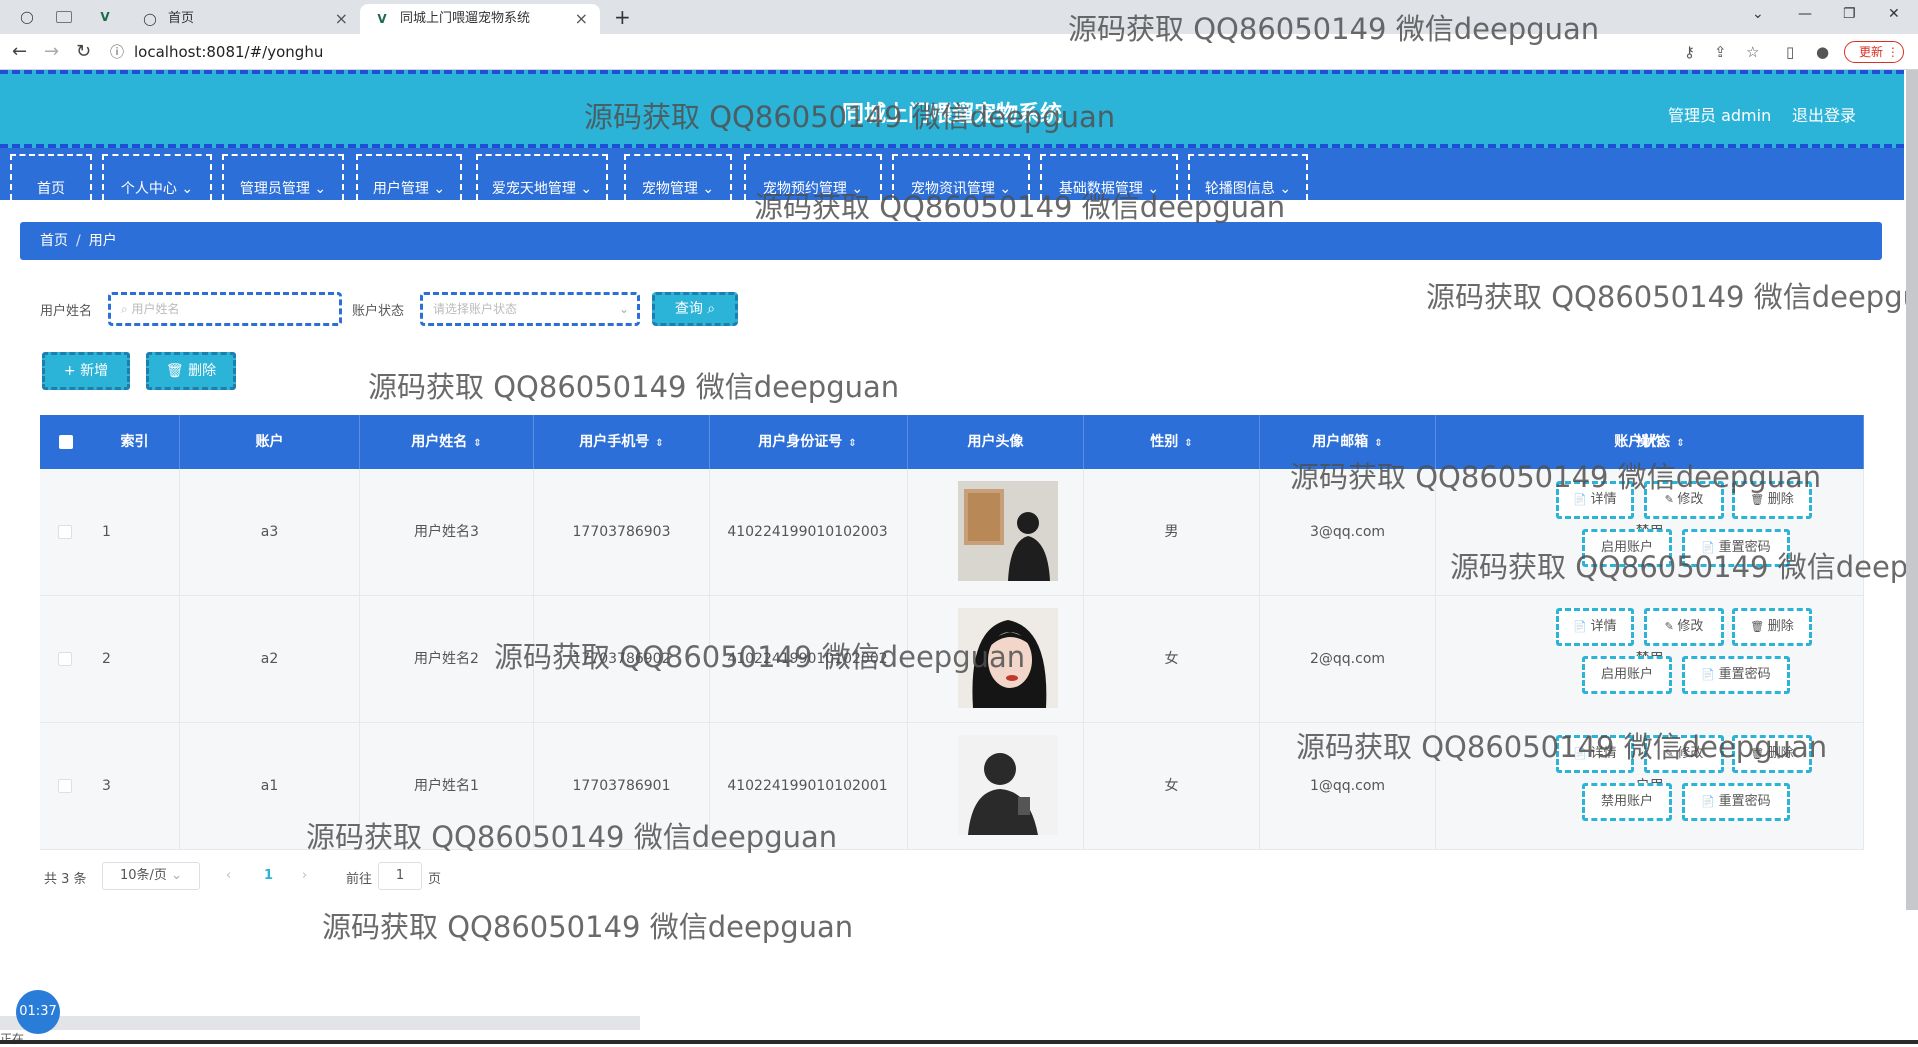 Image resolution: width=1918 pixels, height=1047 pixels. What do you see at coordinates (622, 786) in the screenshot?
I see `cell-phone: 17703786901` at bounding box center [622, 786].